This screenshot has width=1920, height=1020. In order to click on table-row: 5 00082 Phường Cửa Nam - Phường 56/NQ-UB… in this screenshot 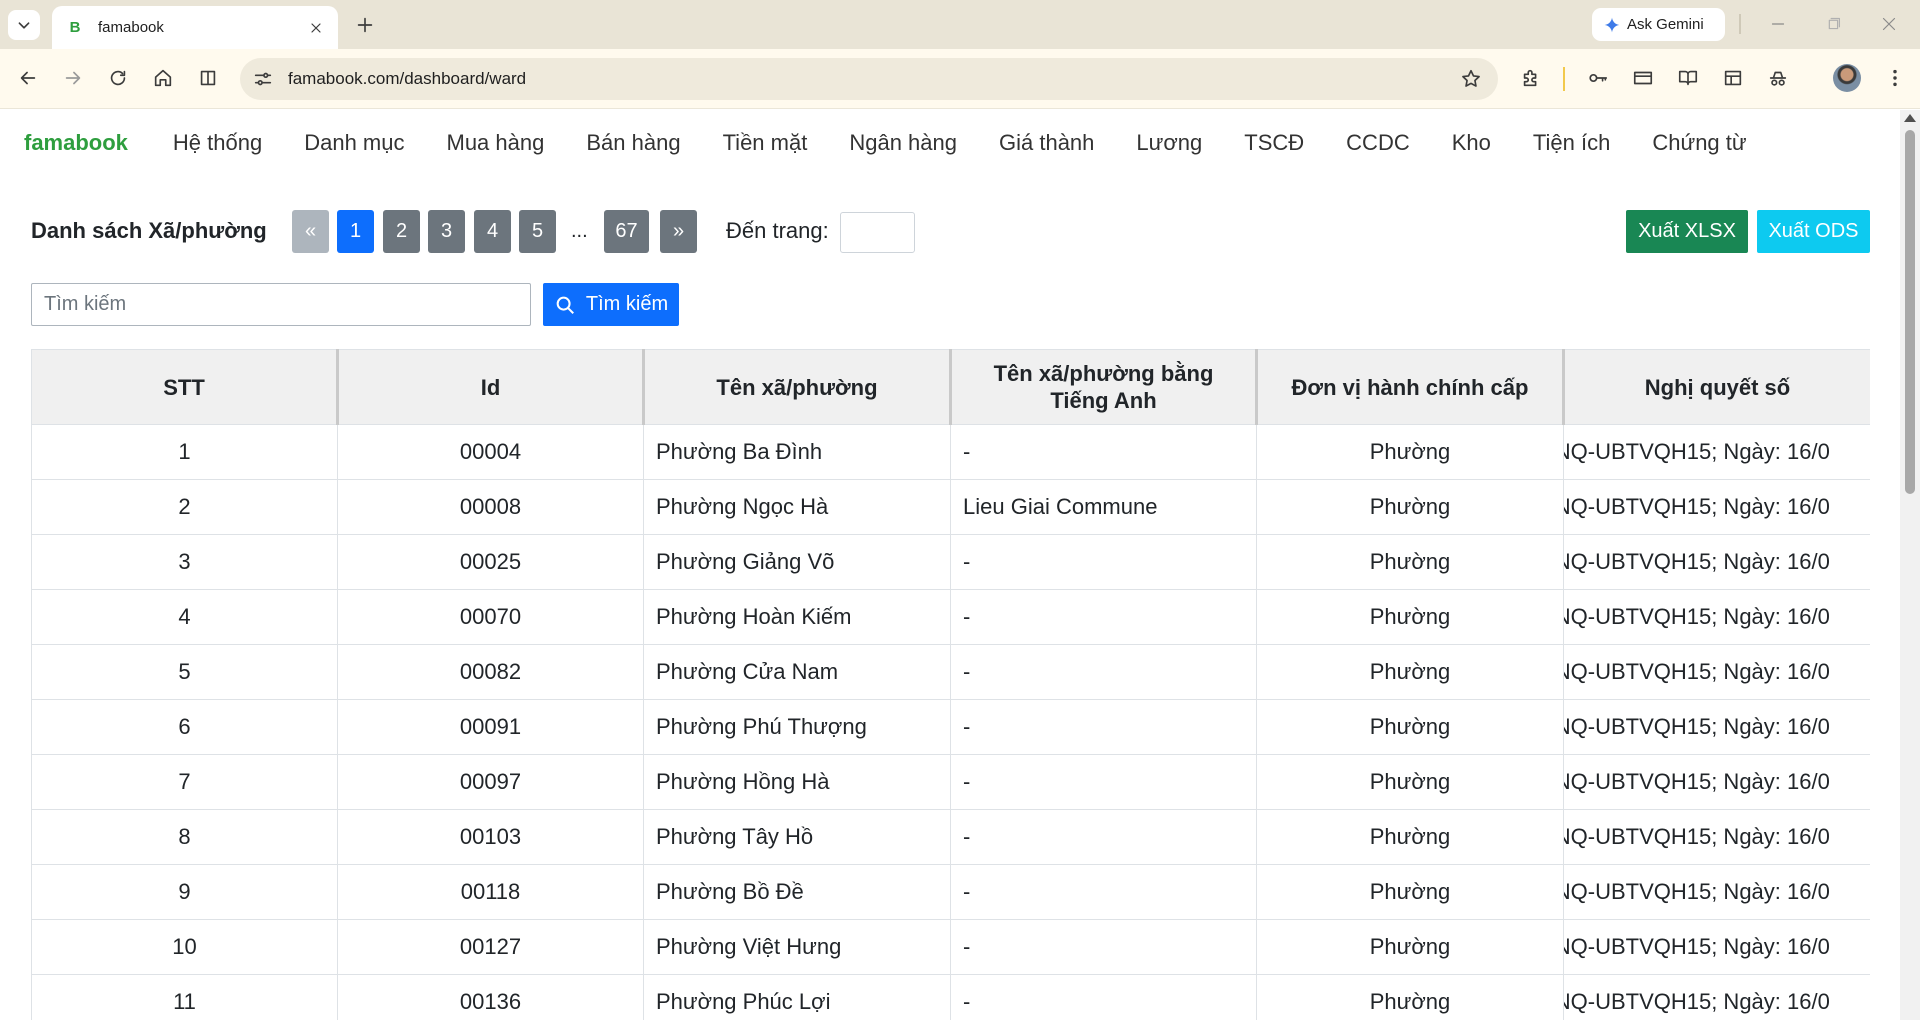, I will do `click(950, 672)`.